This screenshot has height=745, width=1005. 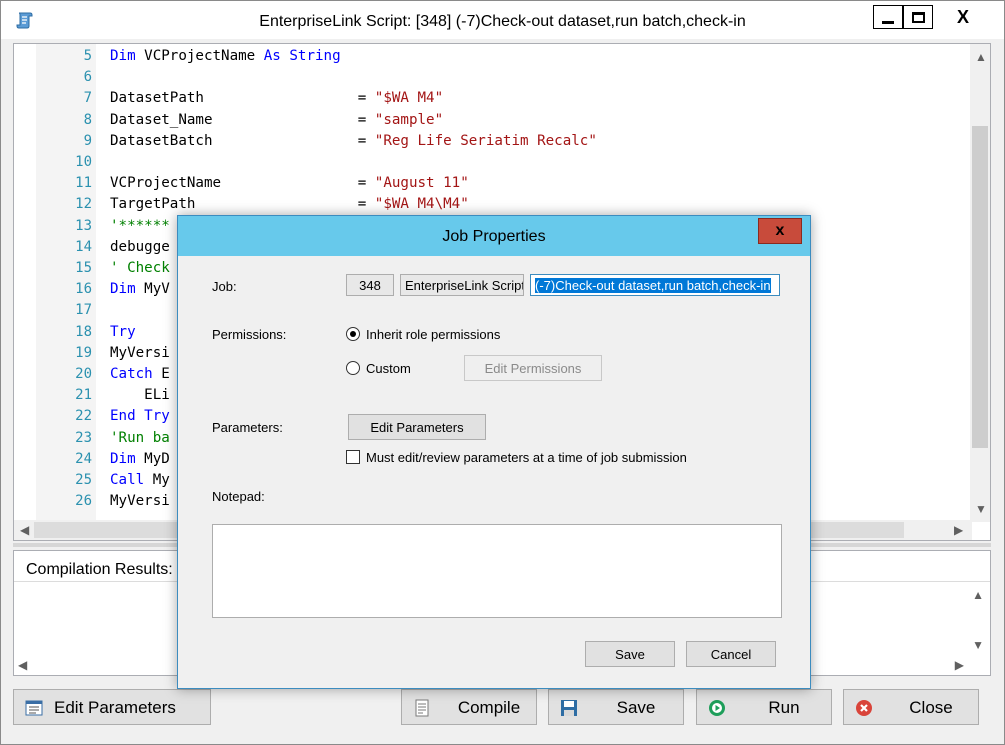 I want to click on scroll-left-icon: ◀, so click(x=24, y=530).